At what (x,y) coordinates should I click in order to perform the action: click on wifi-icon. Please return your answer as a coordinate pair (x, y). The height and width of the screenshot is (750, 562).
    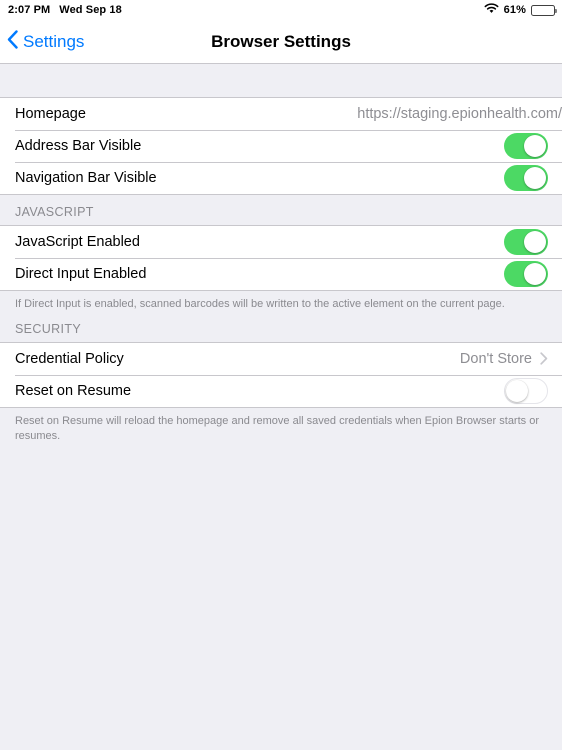
    Looking at the image, I should click on (491, 10).